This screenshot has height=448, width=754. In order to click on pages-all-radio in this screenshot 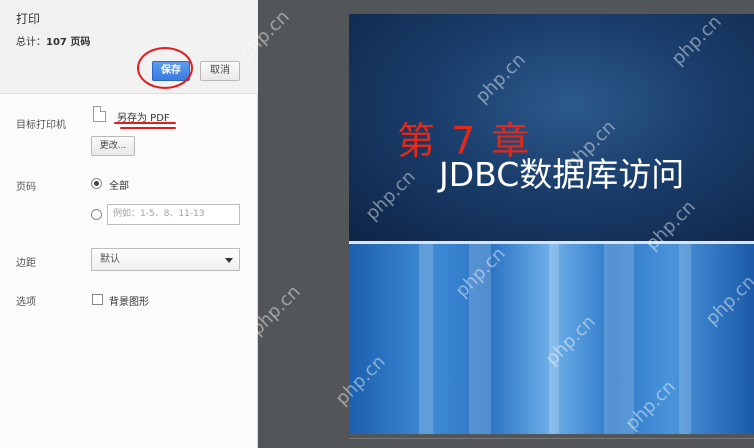, I will do `click(96, 183)`.